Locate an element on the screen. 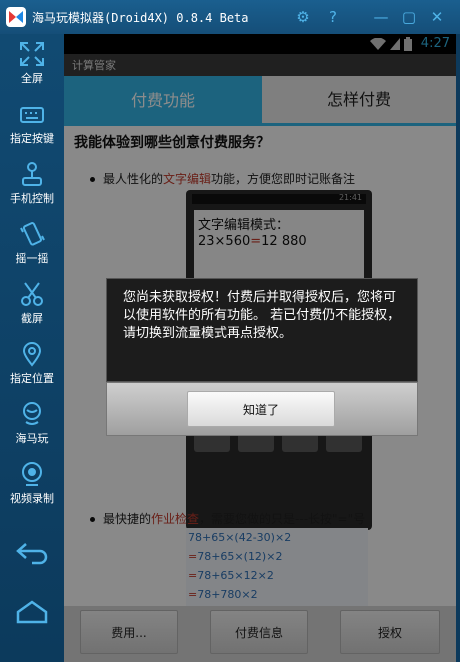 Image resolution: width=460 pixels, height=662 pixels. window-title-bar: 海马玩模拟器(Droid4X) 0.8.4 Beta ⚙ ? — ▢ ✕ is located at coordinates (230, 17).